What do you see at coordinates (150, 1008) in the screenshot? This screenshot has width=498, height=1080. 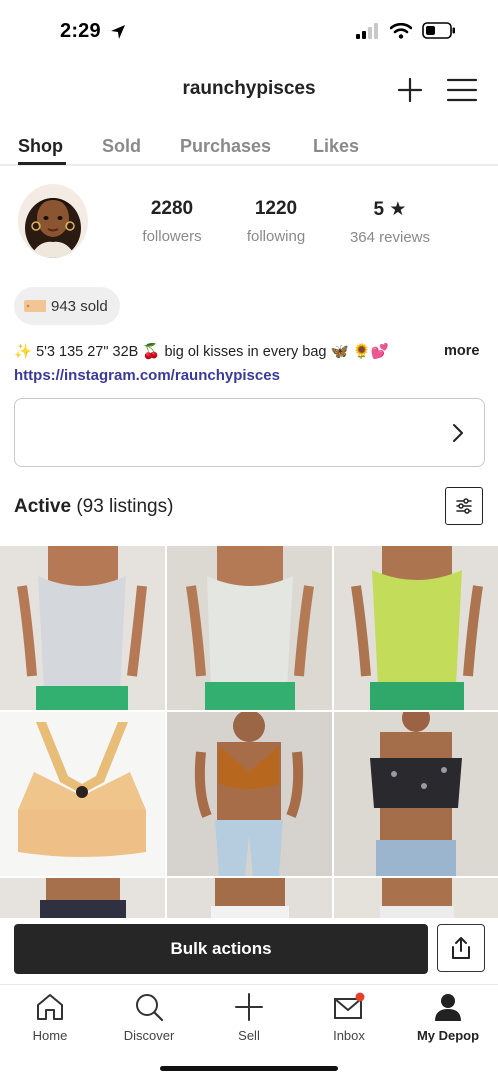 I see `search-icon` at bounding box center [150, 1008].